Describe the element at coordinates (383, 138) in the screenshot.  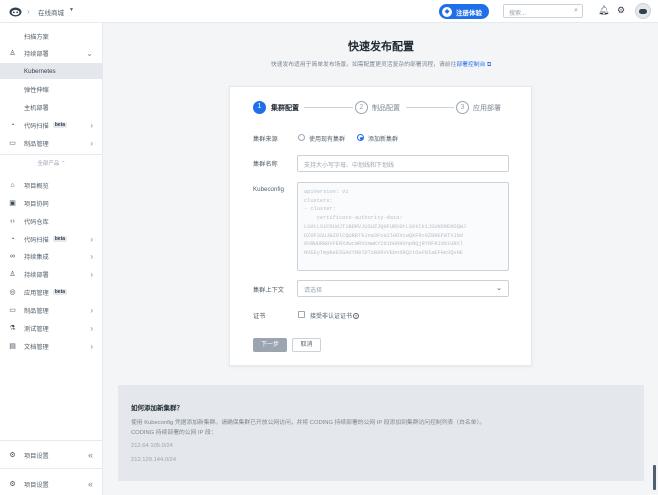
I see `radio-new-label: 添加新集群` at that location.